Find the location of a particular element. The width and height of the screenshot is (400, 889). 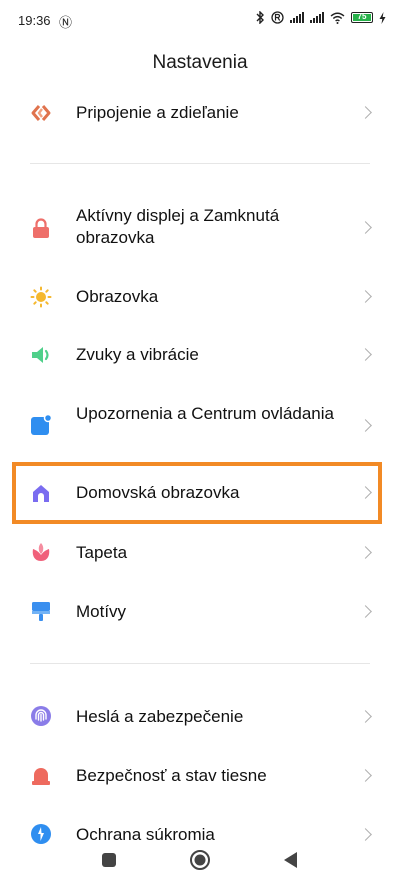

alarm-icon is located at coordinates (41, 776).